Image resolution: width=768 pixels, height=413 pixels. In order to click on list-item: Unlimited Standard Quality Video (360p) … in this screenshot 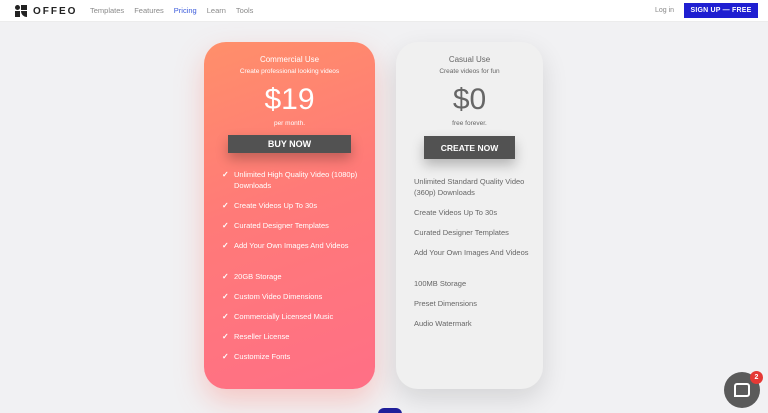, I will do `click(476, 187)`.